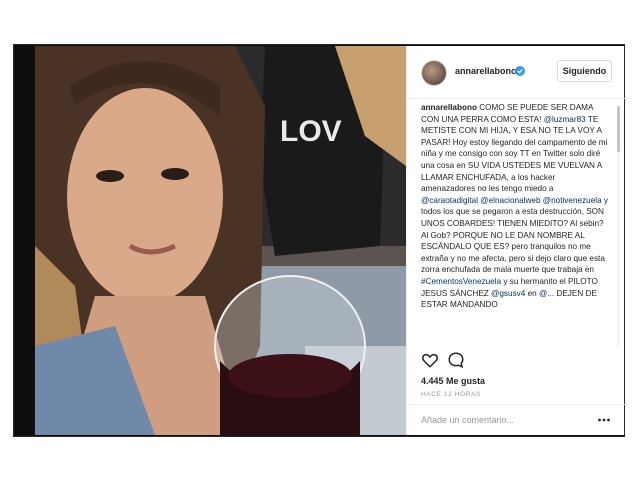 The width and height of the screenshot is (640, 480). What do you see at coordinates (461, 281) in the screenshot?
I see `hashtag-link: #CementosVenezuela` at bounding box center [461, 281].